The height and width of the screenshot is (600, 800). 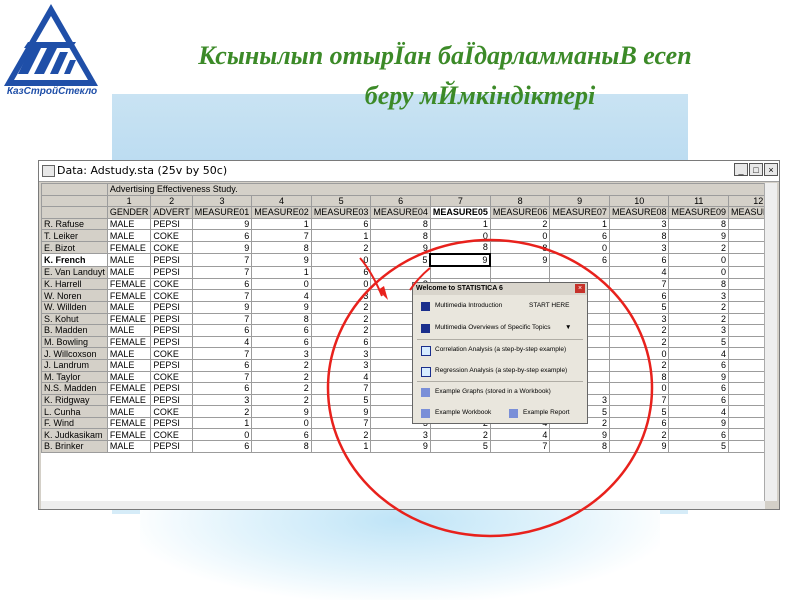 What do you see at coordinates (771, 169) in the screenshot?
I see `close-button: ×` at bounding box center [771, 169].